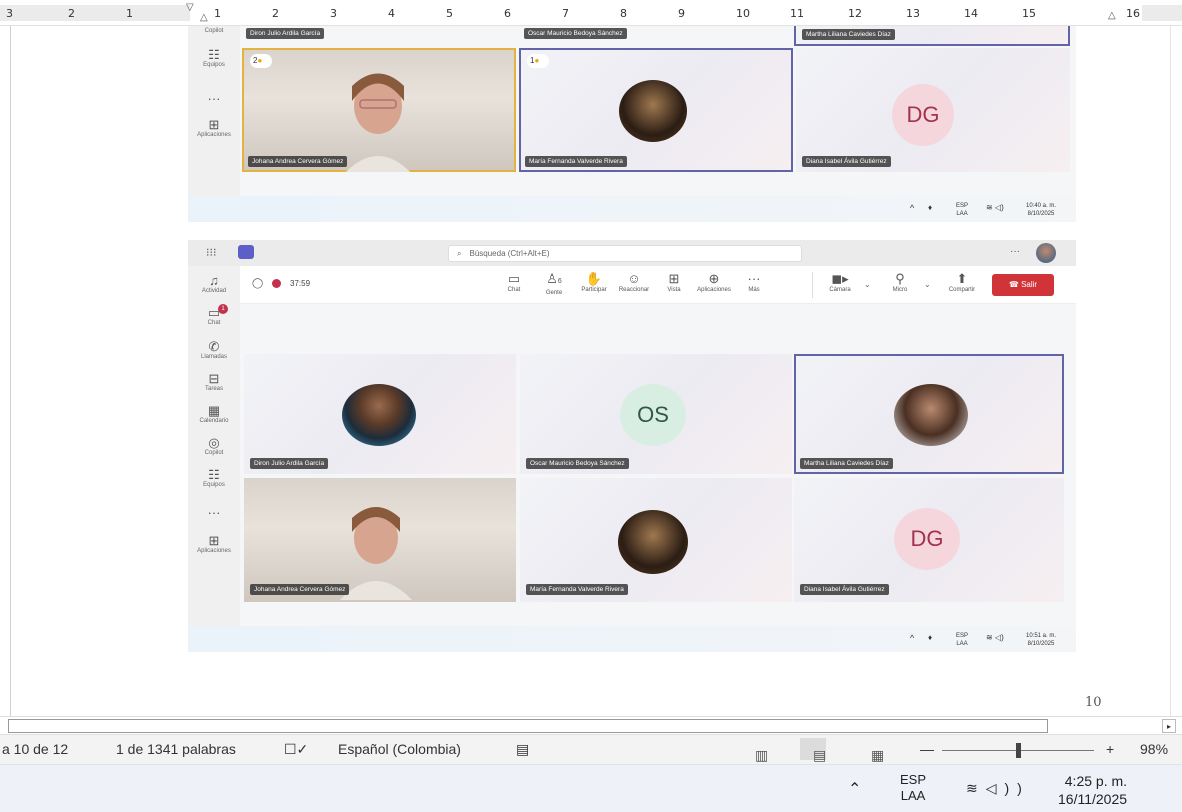 The image size is (1182, 812). Describe the element at coordinates (913, 788) in the screenshot. I see `input-language: ESP LAA` at that location.